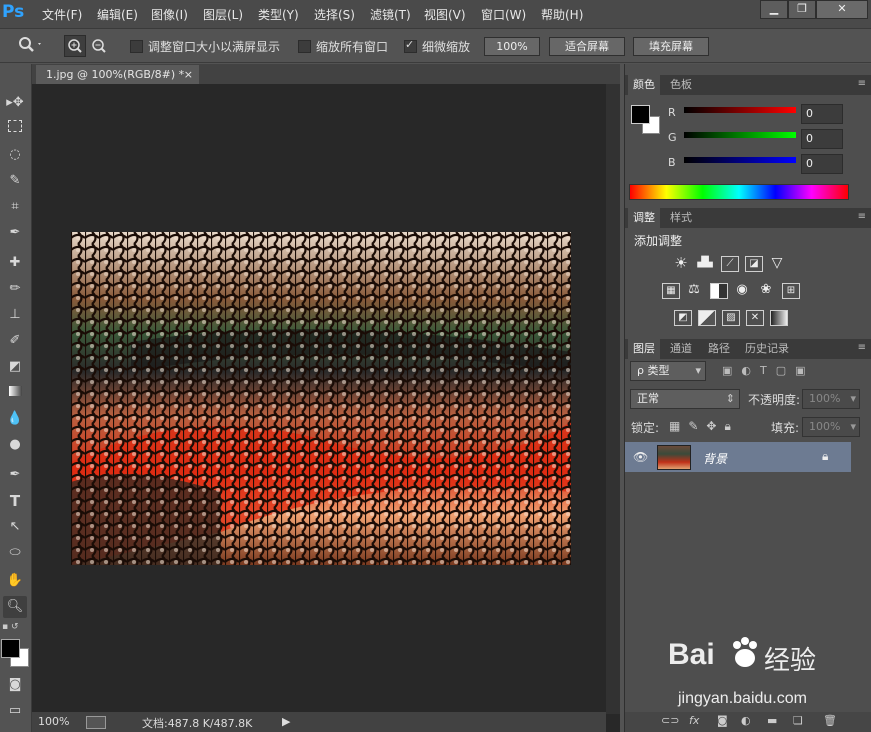  Describe the element at coordinates (862, 83) in the screenshot. I see `color-panel-menu-icon: ≡` at that location.